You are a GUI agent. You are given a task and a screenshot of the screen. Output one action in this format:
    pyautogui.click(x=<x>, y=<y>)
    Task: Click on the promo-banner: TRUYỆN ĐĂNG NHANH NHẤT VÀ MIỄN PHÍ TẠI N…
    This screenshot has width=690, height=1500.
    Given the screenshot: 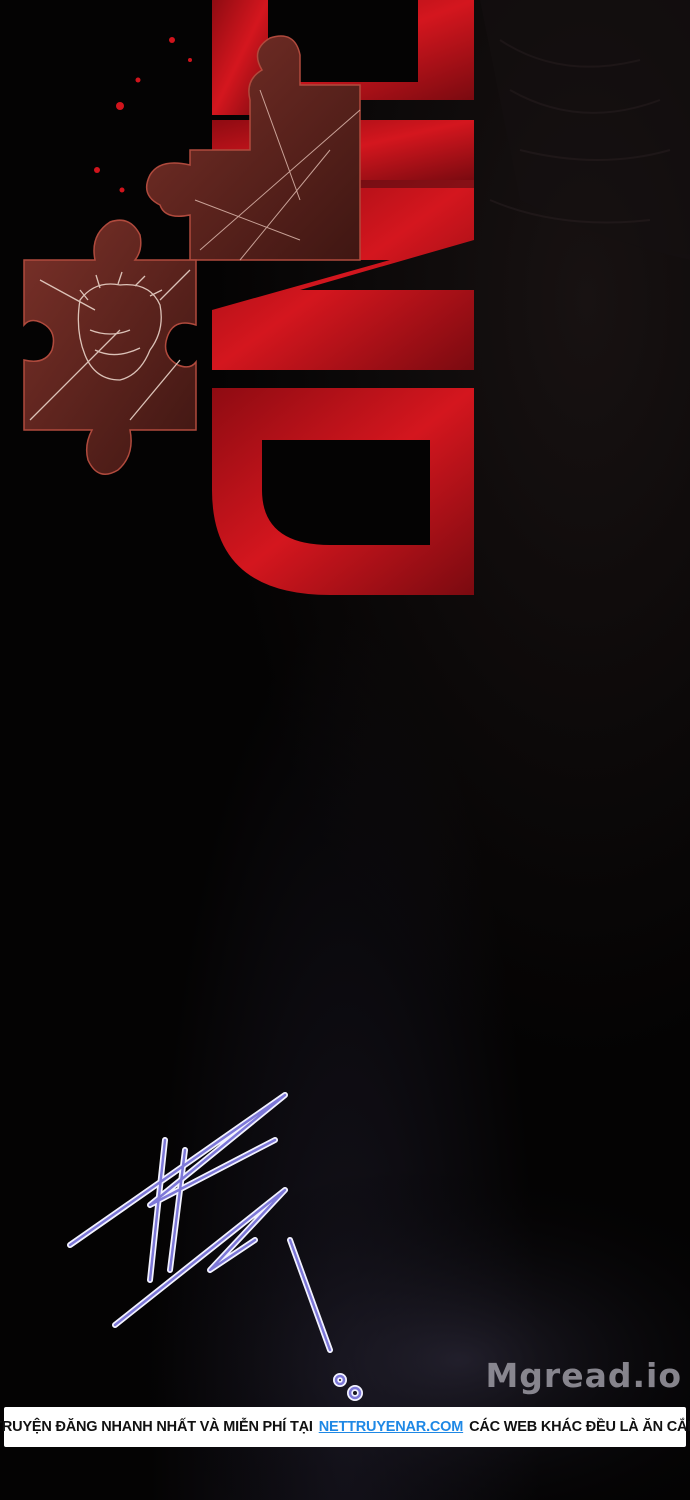 What is the action you would take?
    pyautogui.click(x=345, y=1427)
    